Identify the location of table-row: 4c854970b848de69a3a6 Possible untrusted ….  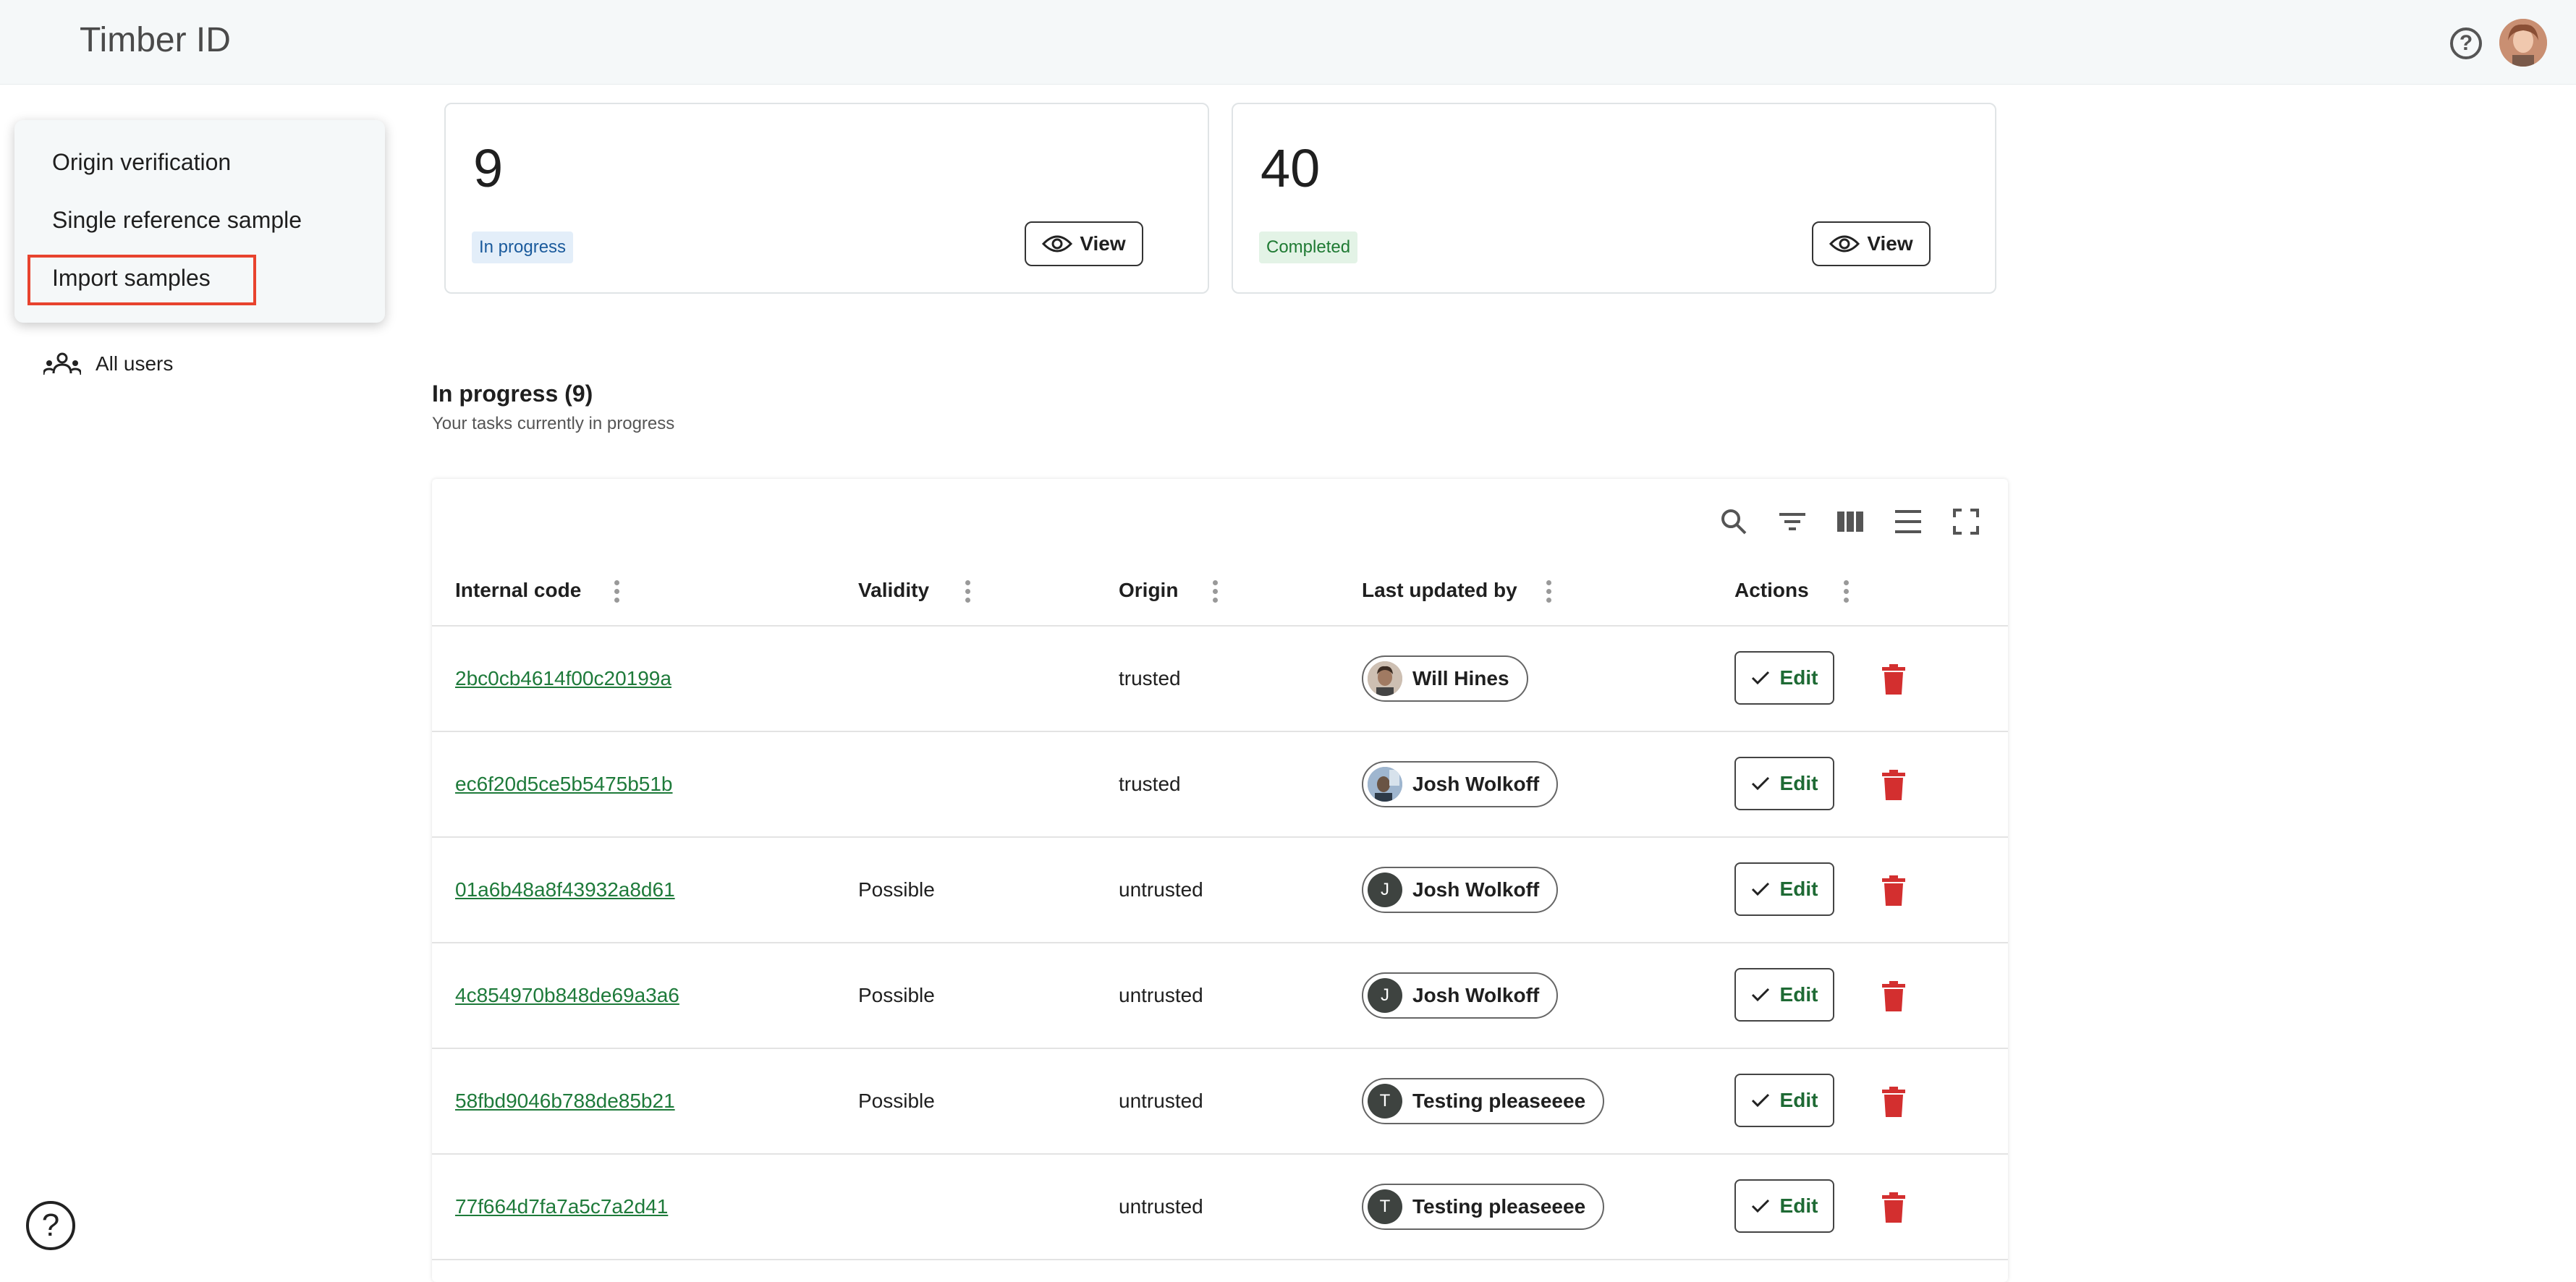
(1220, 996).